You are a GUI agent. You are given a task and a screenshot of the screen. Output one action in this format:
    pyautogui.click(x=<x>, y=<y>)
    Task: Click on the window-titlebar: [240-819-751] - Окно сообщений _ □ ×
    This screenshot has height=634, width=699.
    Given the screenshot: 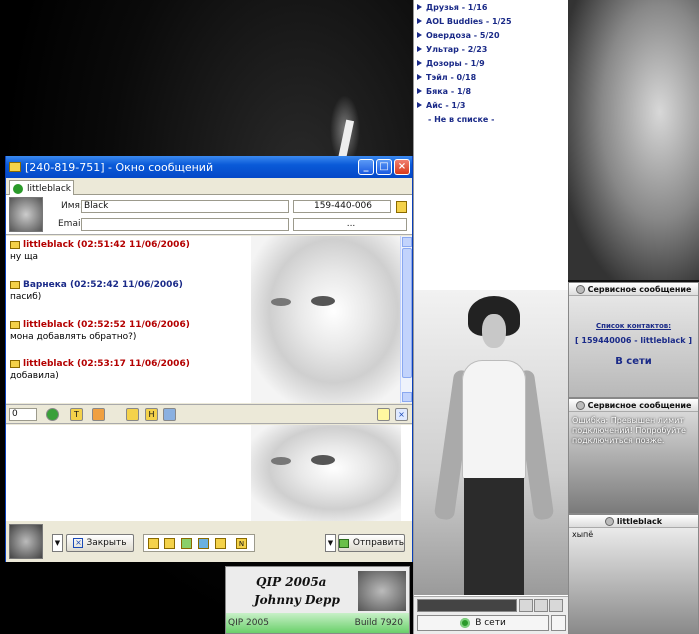 What is the action you would take?
    pyautogui.click(x=209, y=167)
    